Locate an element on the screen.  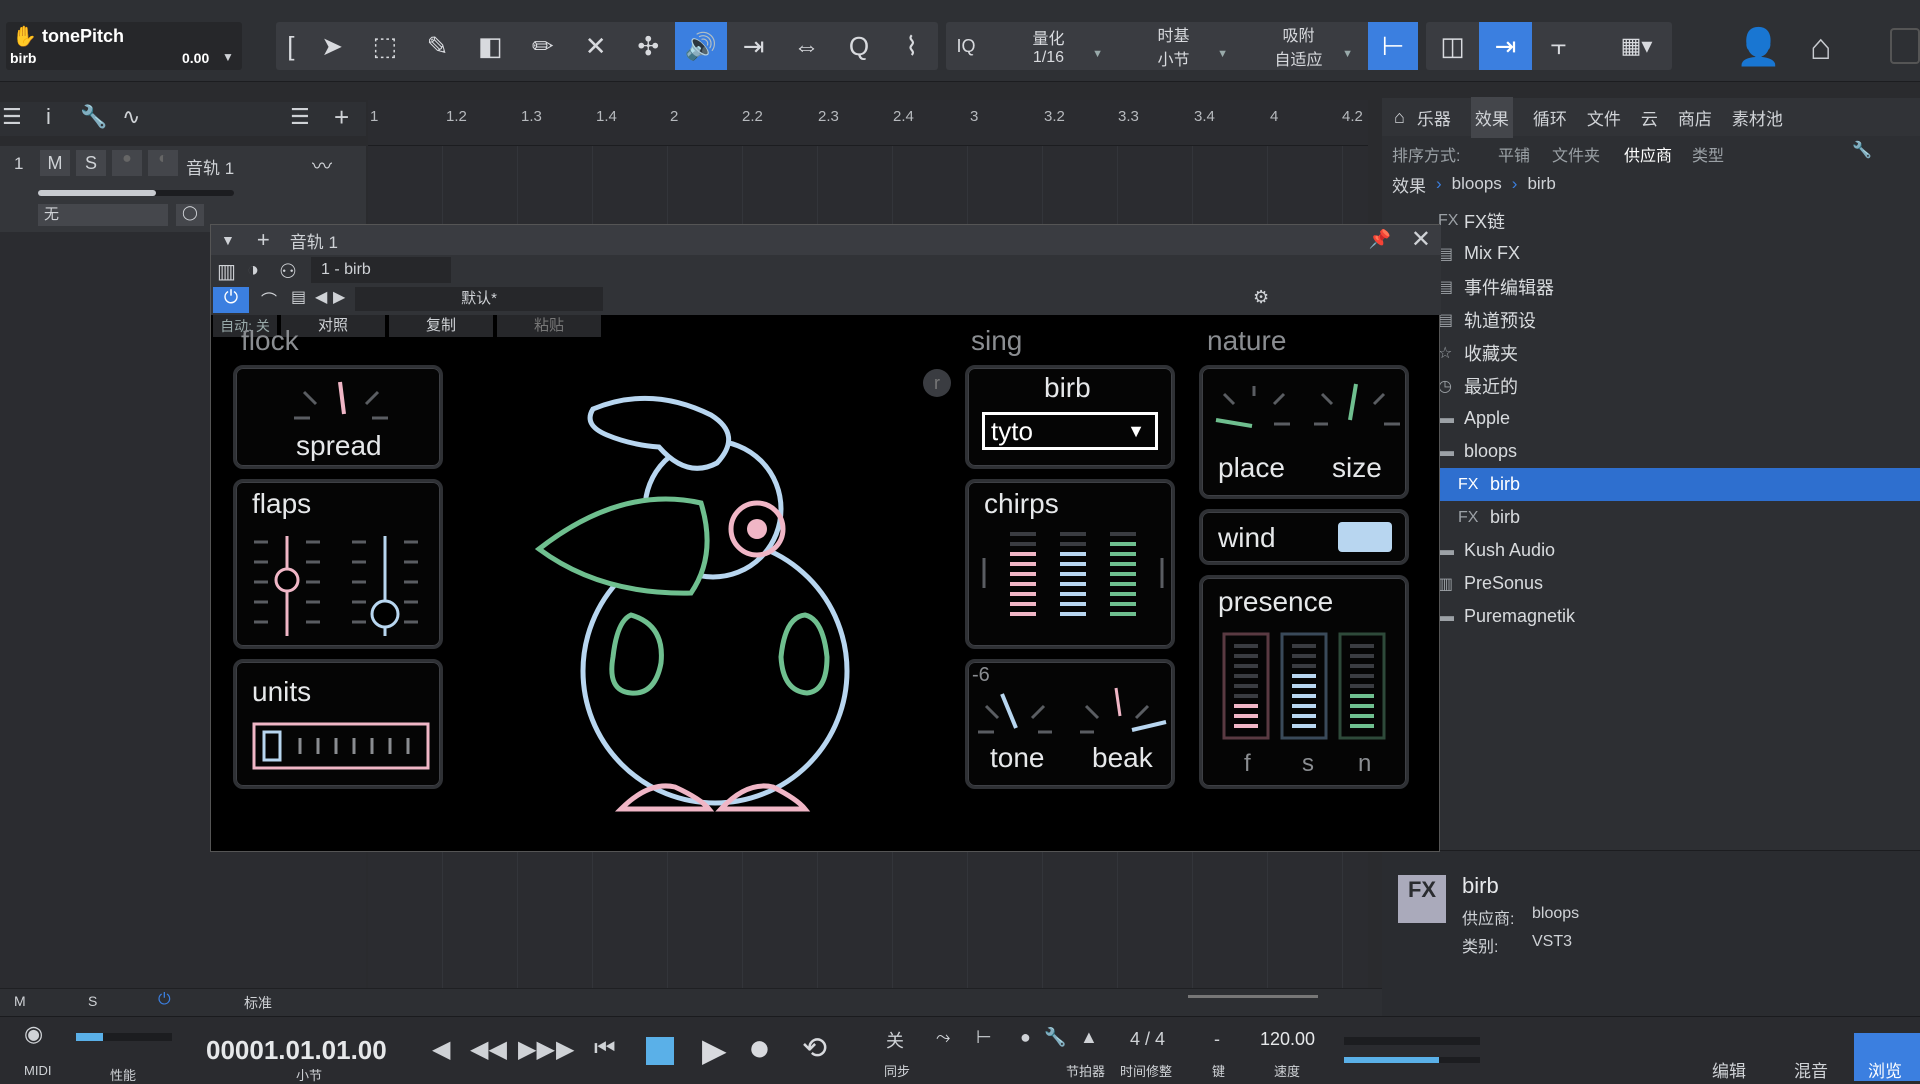
paint-tool-icon: ✏ is located at coordinates (543, 46).